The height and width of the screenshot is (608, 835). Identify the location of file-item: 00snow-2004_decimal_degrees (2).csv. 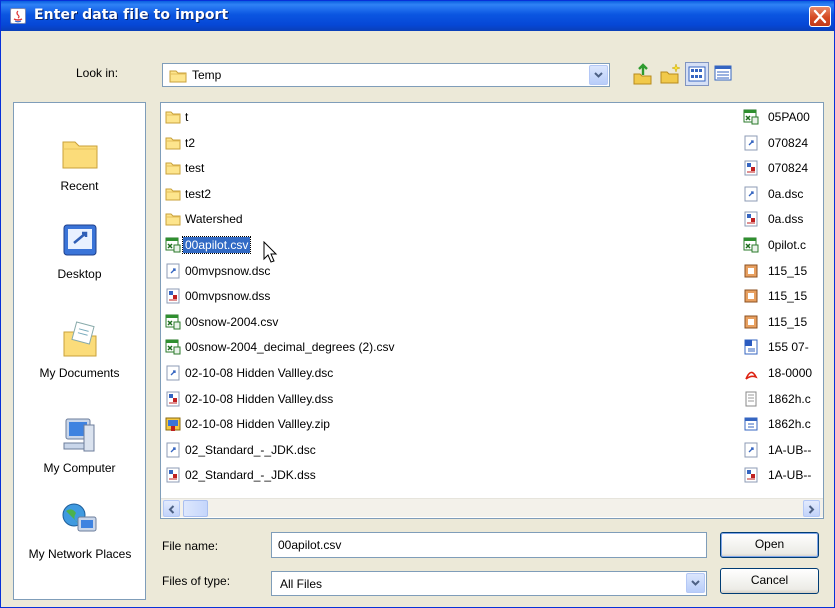
(441, 348).